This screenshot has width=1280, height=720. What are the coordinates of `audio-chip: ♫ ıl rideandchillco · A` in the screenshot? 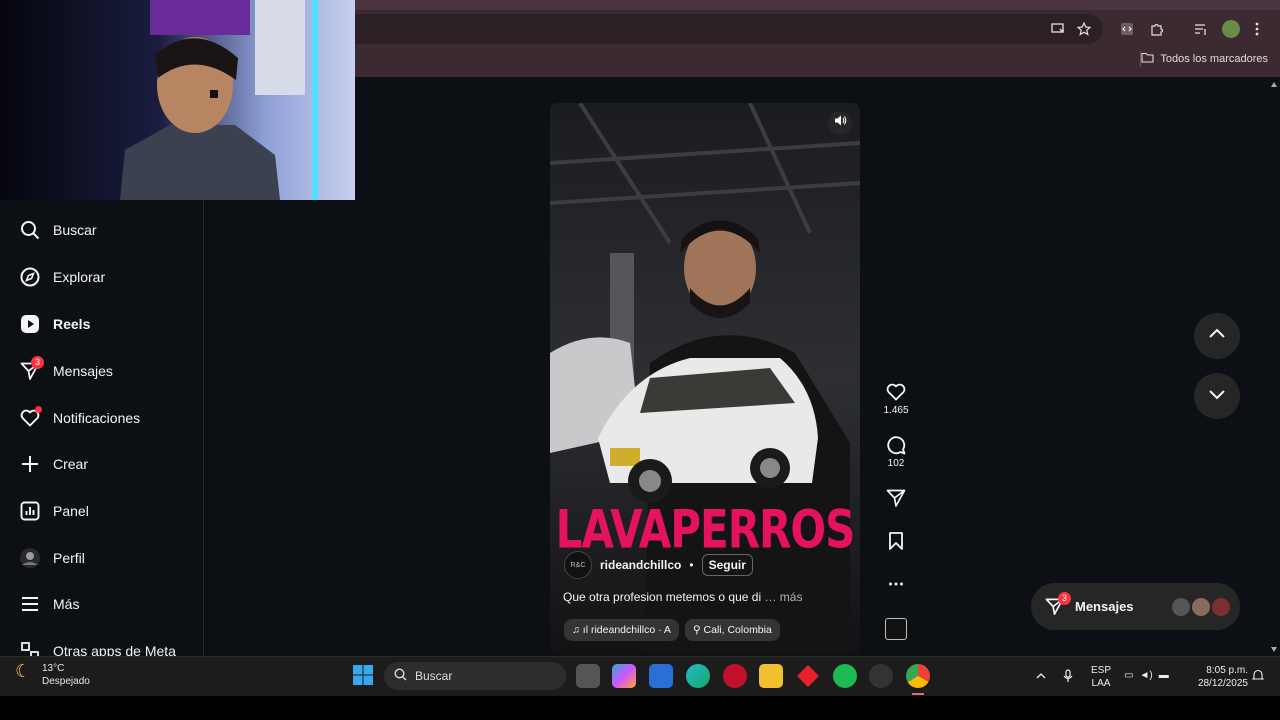 It's located at (621, 630).